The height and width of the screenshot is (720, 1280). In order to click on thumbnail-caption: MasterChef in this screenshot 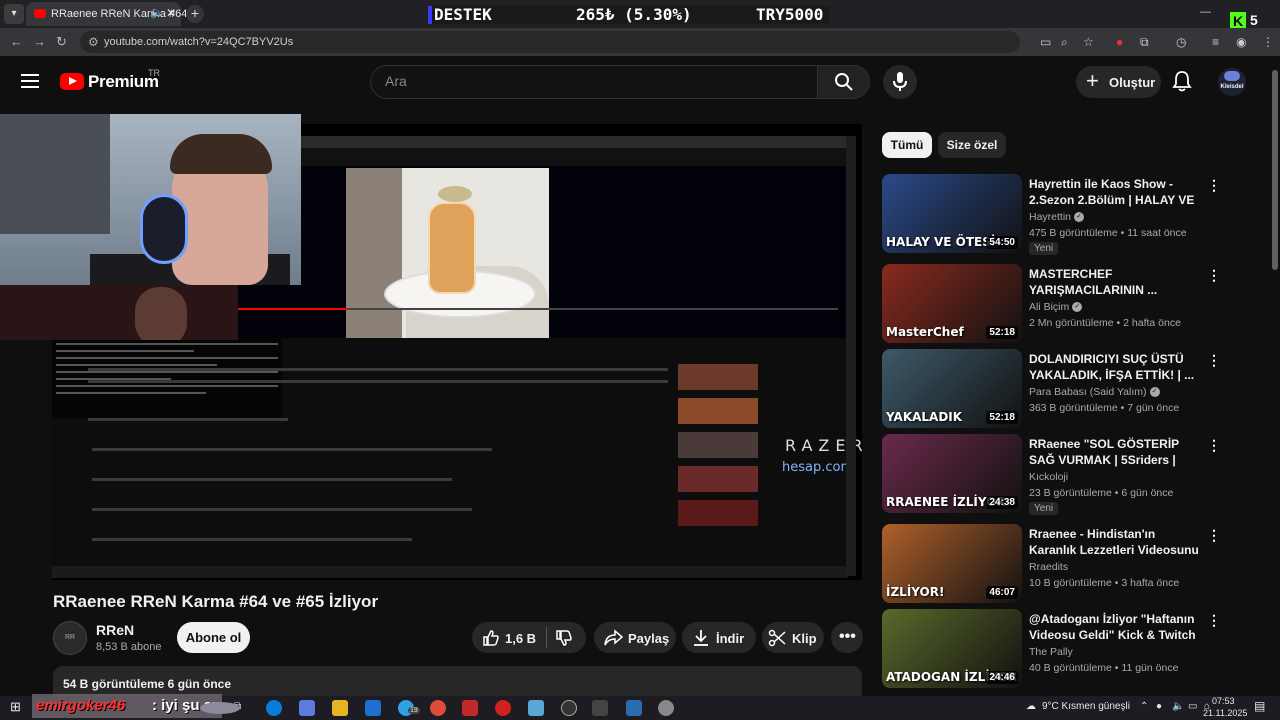, I will do `click(925, 332)`.